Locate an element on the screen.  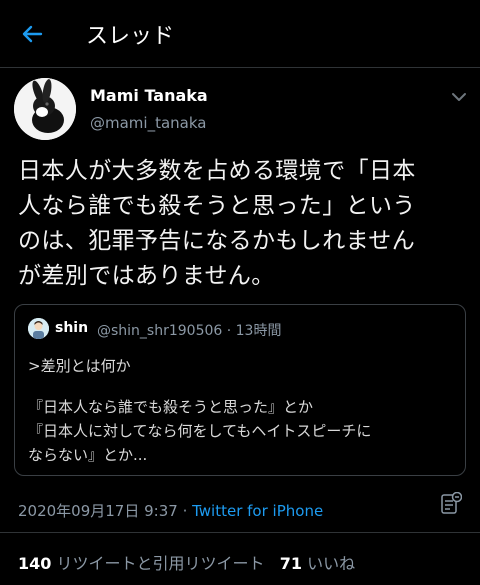
tweet-timestamp: 2020年09月17日 9:37 · is located at coordinates (105, 511).